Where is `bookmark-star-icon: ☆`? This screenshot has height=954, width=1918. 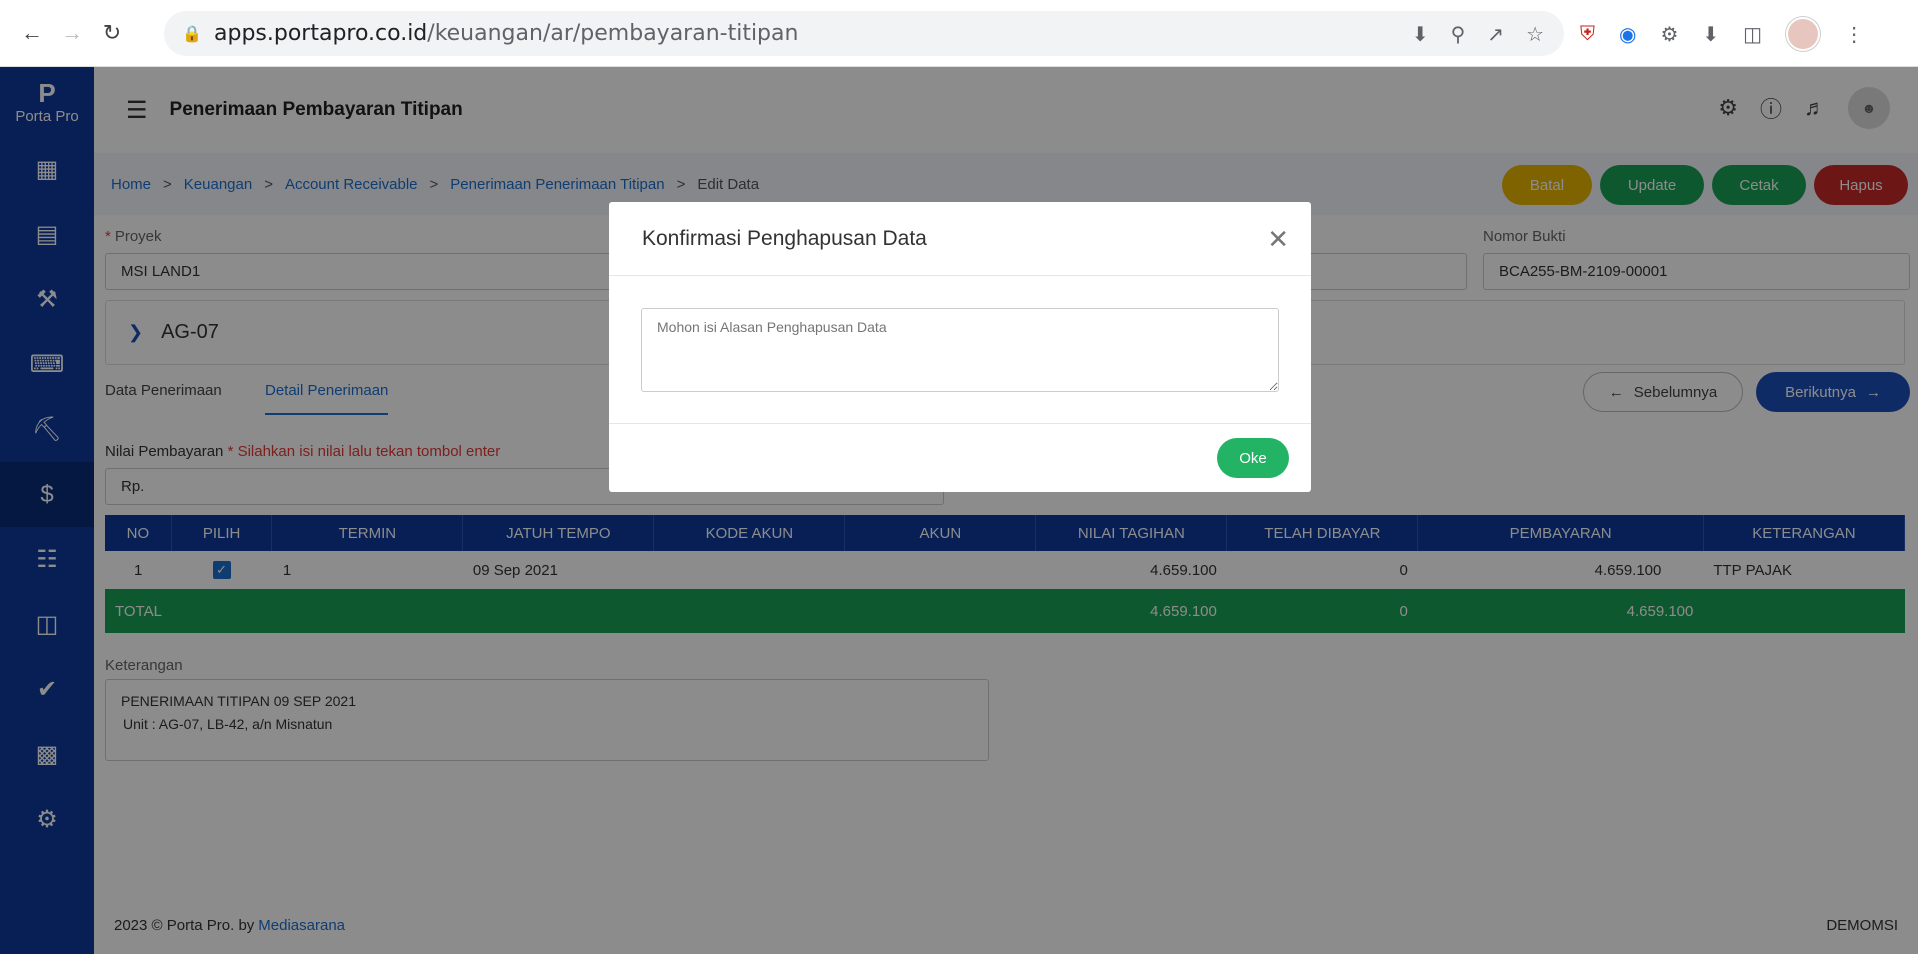
bookmark-star-icon: ☆ is located at coordinates (1535, 34).